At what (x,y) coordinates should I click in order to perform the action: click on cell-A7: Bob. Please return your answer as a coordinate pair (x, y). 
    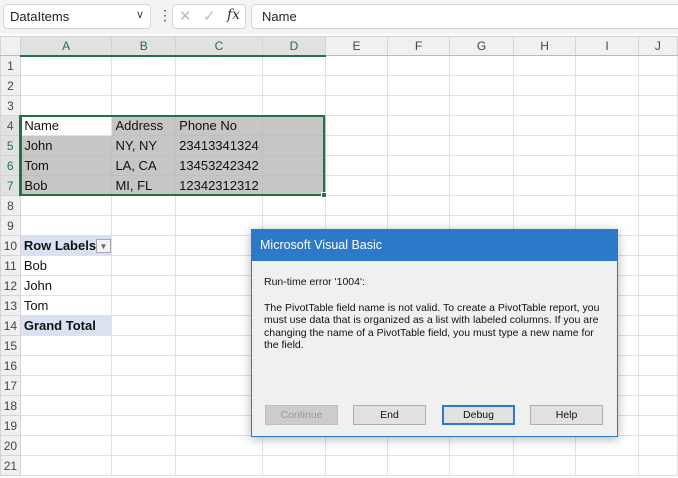
    Looking at the image, I should click on (66, 185).